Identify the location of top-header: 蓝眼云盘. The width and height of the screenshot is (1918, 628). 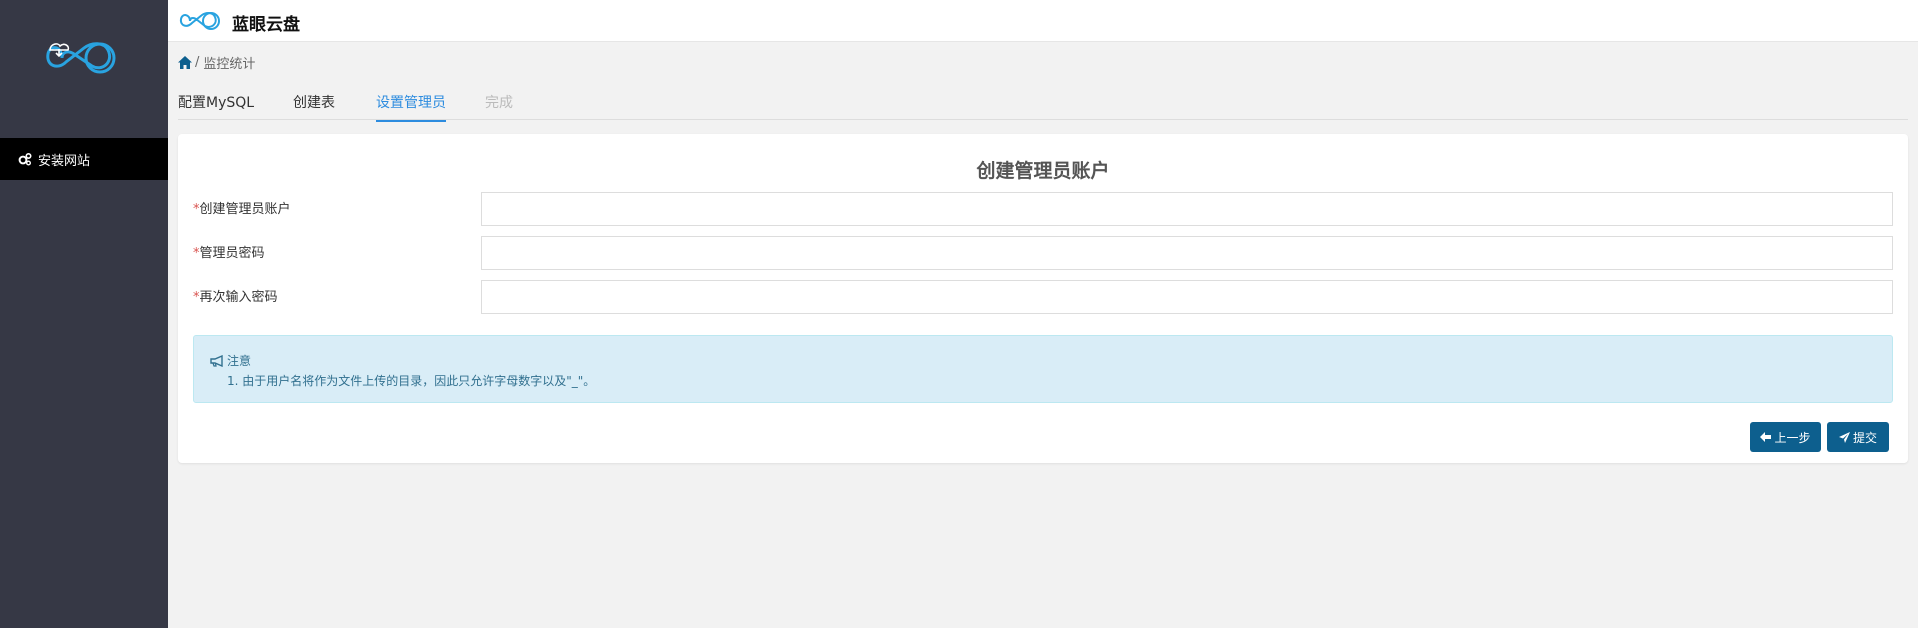
(1043, 21).